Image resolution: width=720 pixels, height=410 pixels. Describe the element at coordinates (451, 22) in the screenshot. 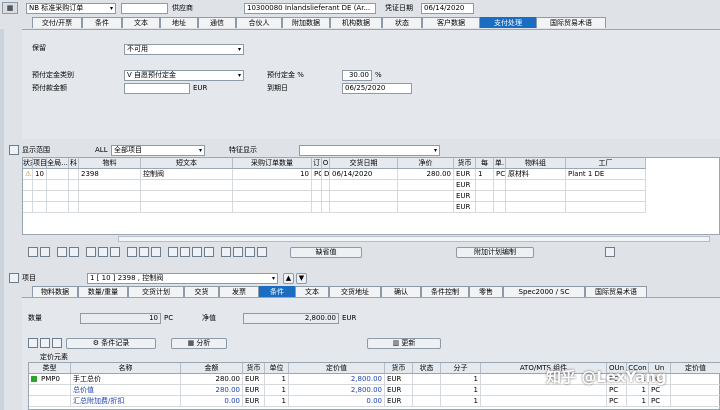

I see `tab-header-9: 客户数据` at that location.